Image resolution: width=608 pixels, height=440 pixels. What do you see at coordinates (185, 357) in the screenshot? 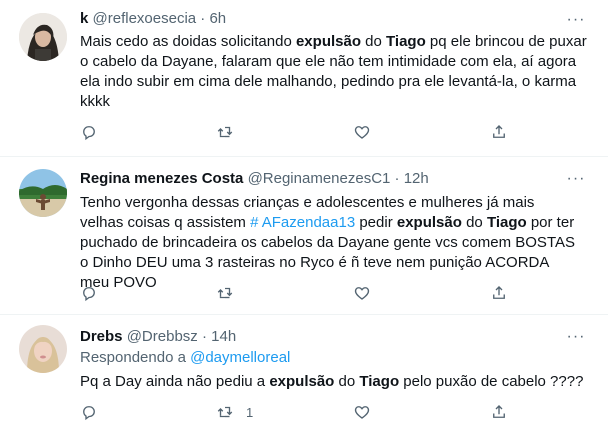
I see `reply-context: Respondendo a @daymelloreal` at bounding box center [185, 357].